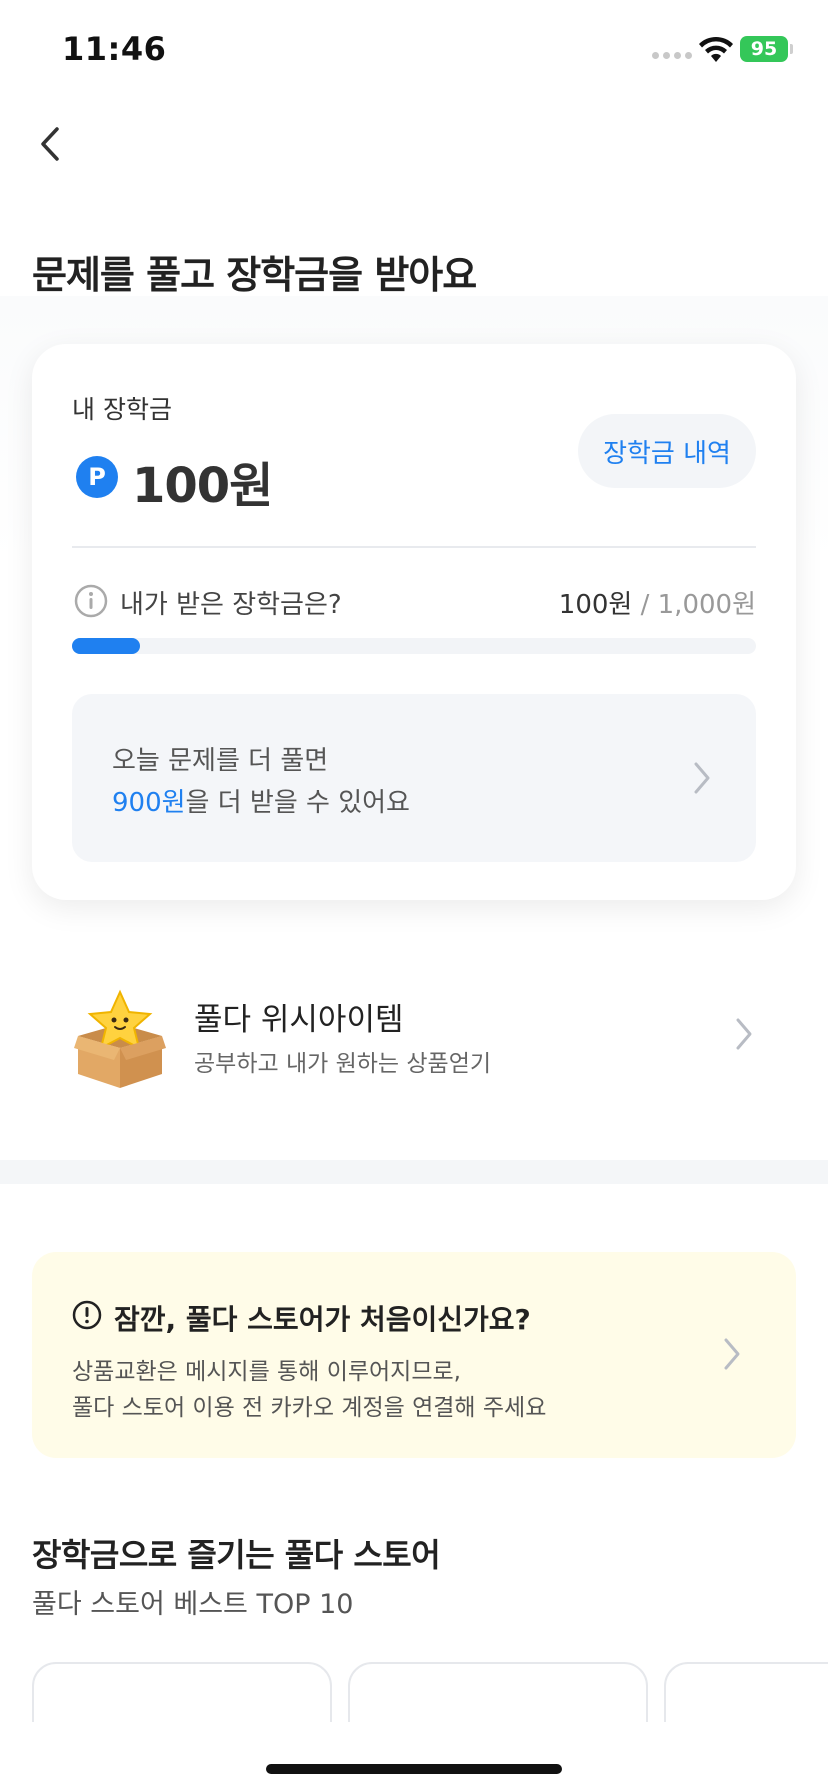  I want to click on progress-current: 100원, so click(595, 605).